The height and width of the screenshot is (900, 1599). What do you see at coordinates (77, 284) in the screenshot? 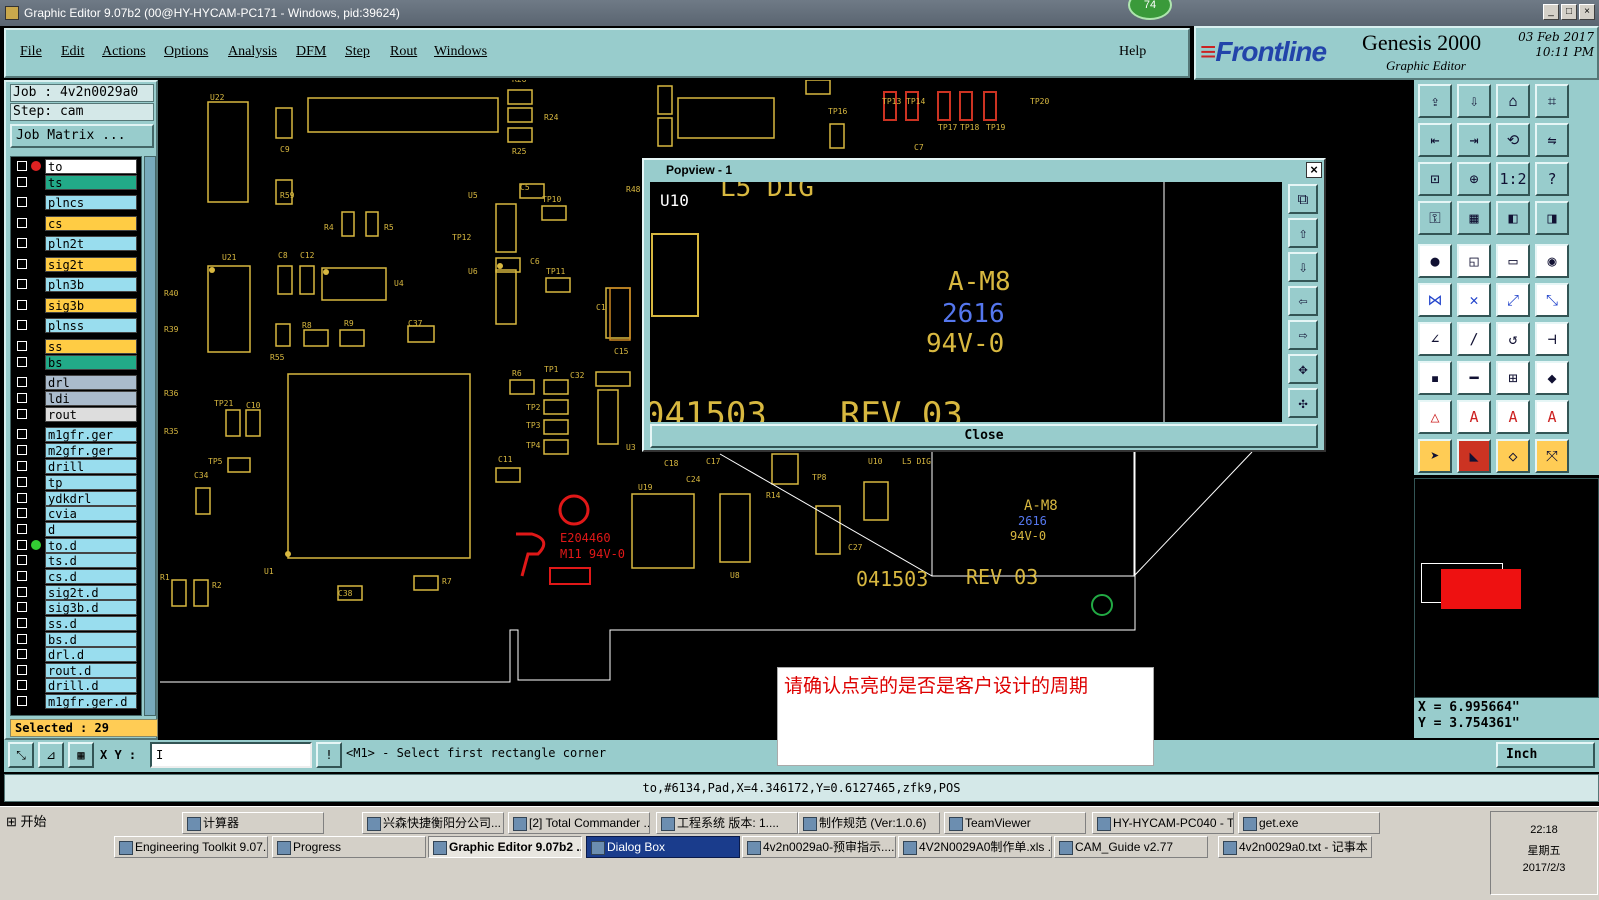
I see `layer-row: pln3b` at bounding box center [77, 284].